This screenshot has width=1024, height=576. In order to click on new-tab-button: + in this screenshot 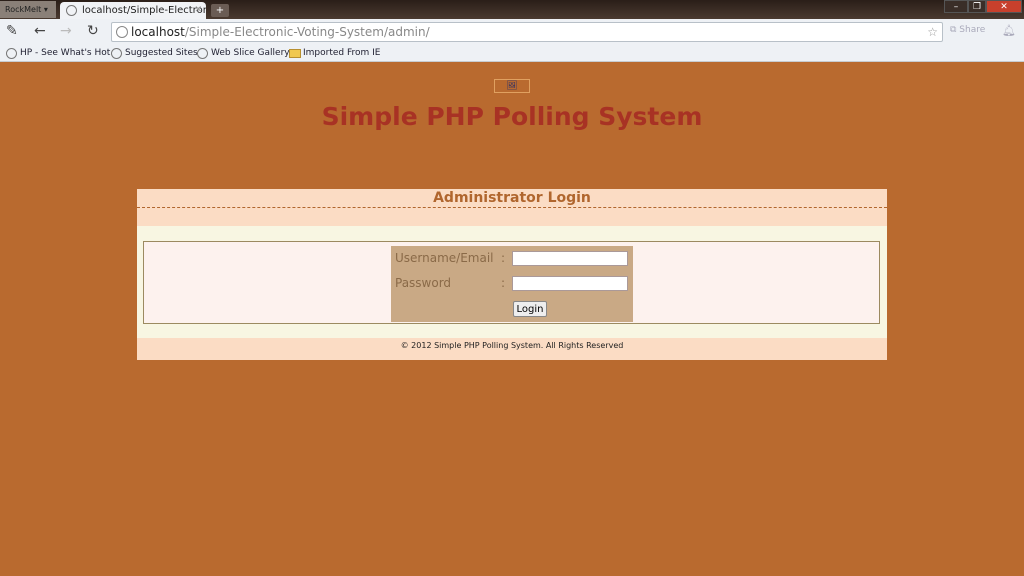, I will do `click(220, 10)`.